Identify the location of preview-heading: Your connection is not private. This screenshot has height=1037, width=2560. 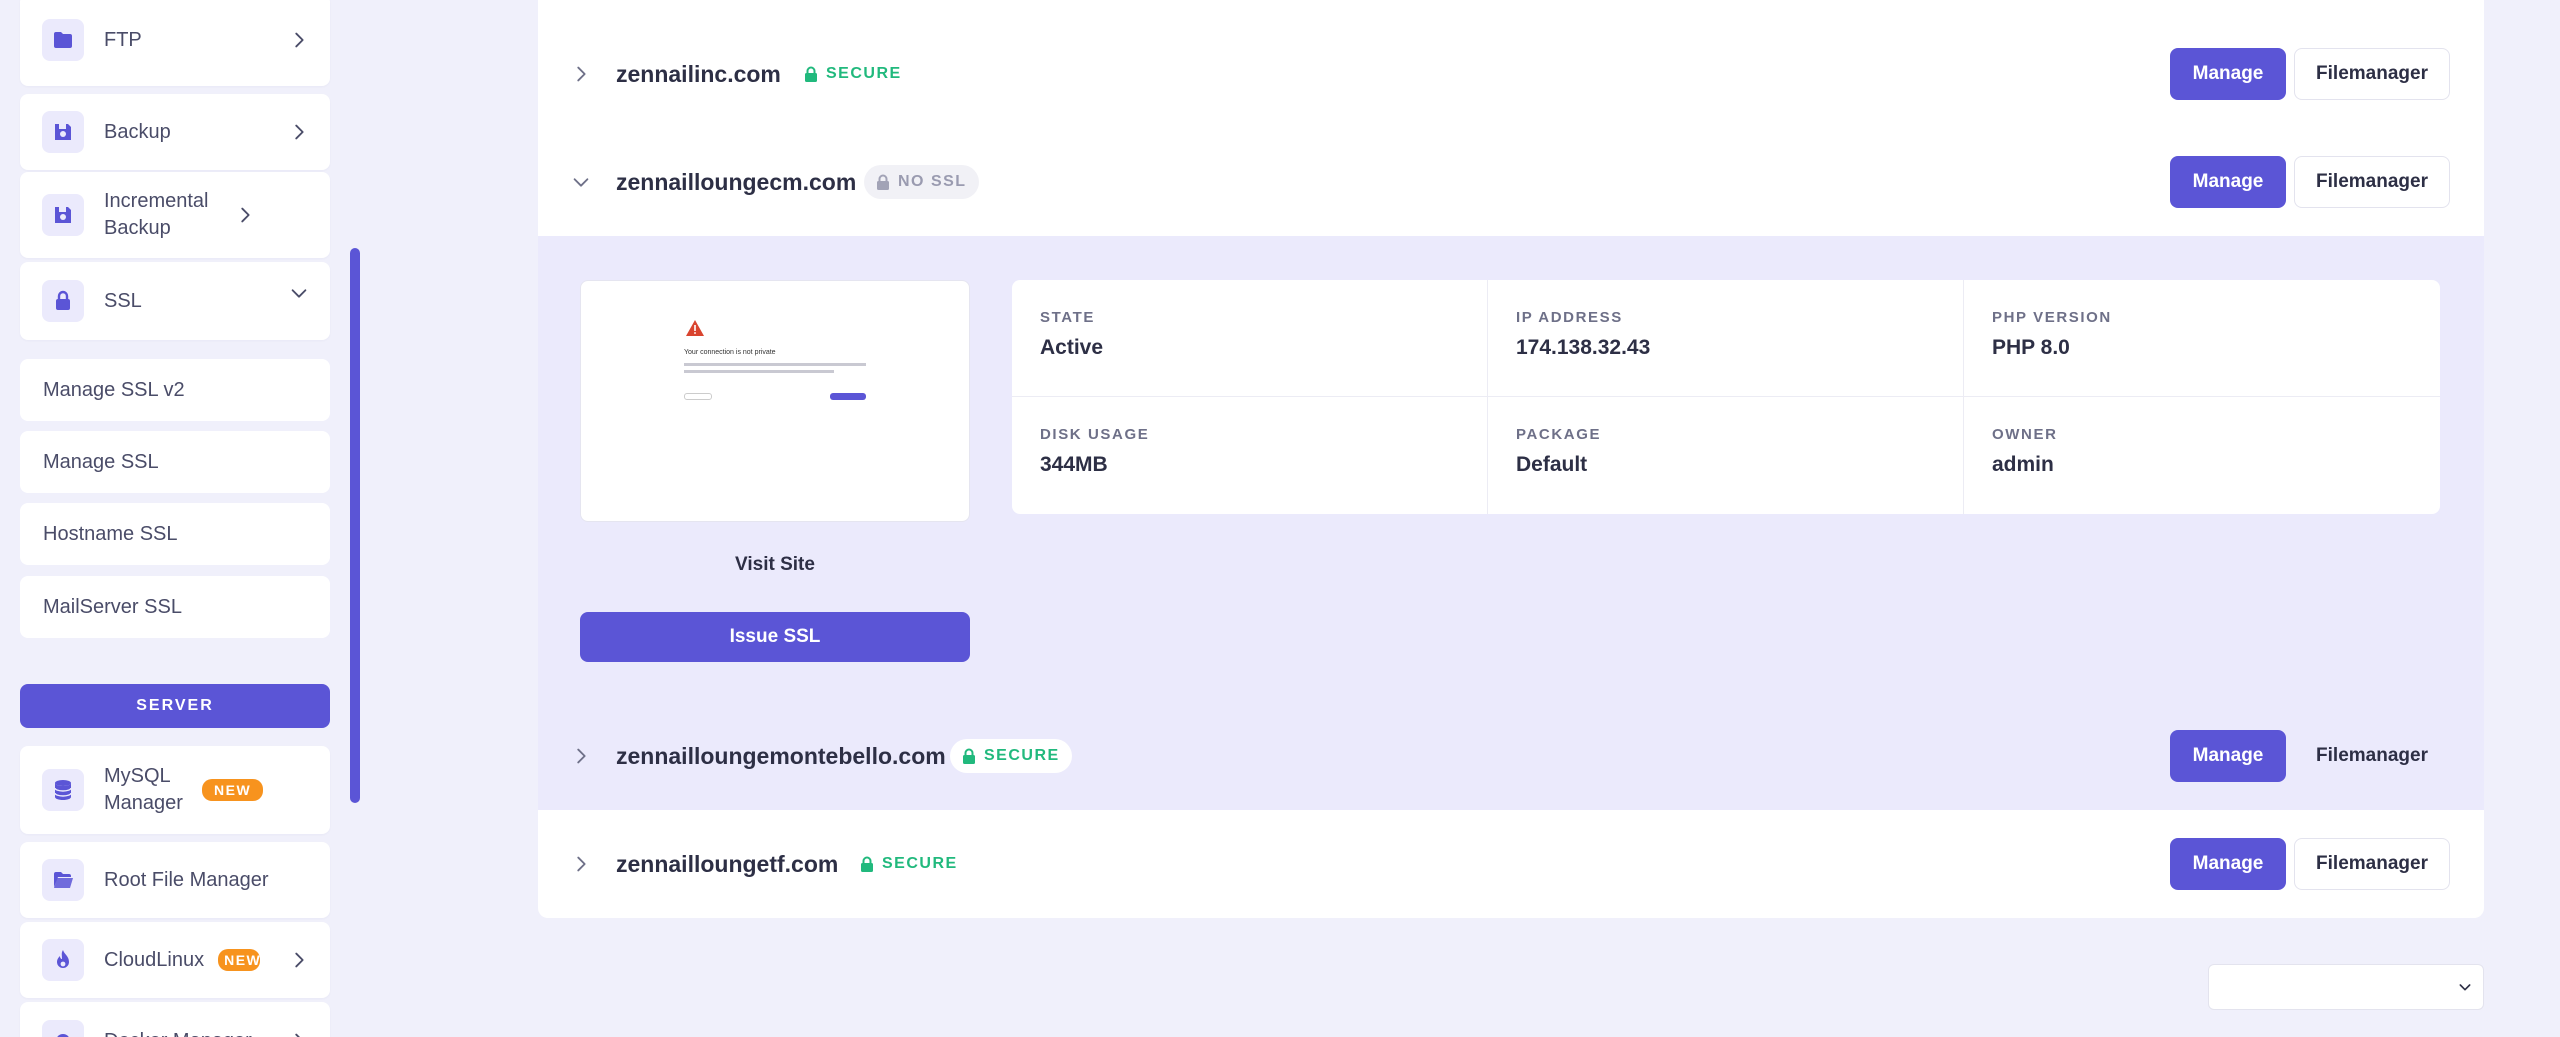
(730, 352).